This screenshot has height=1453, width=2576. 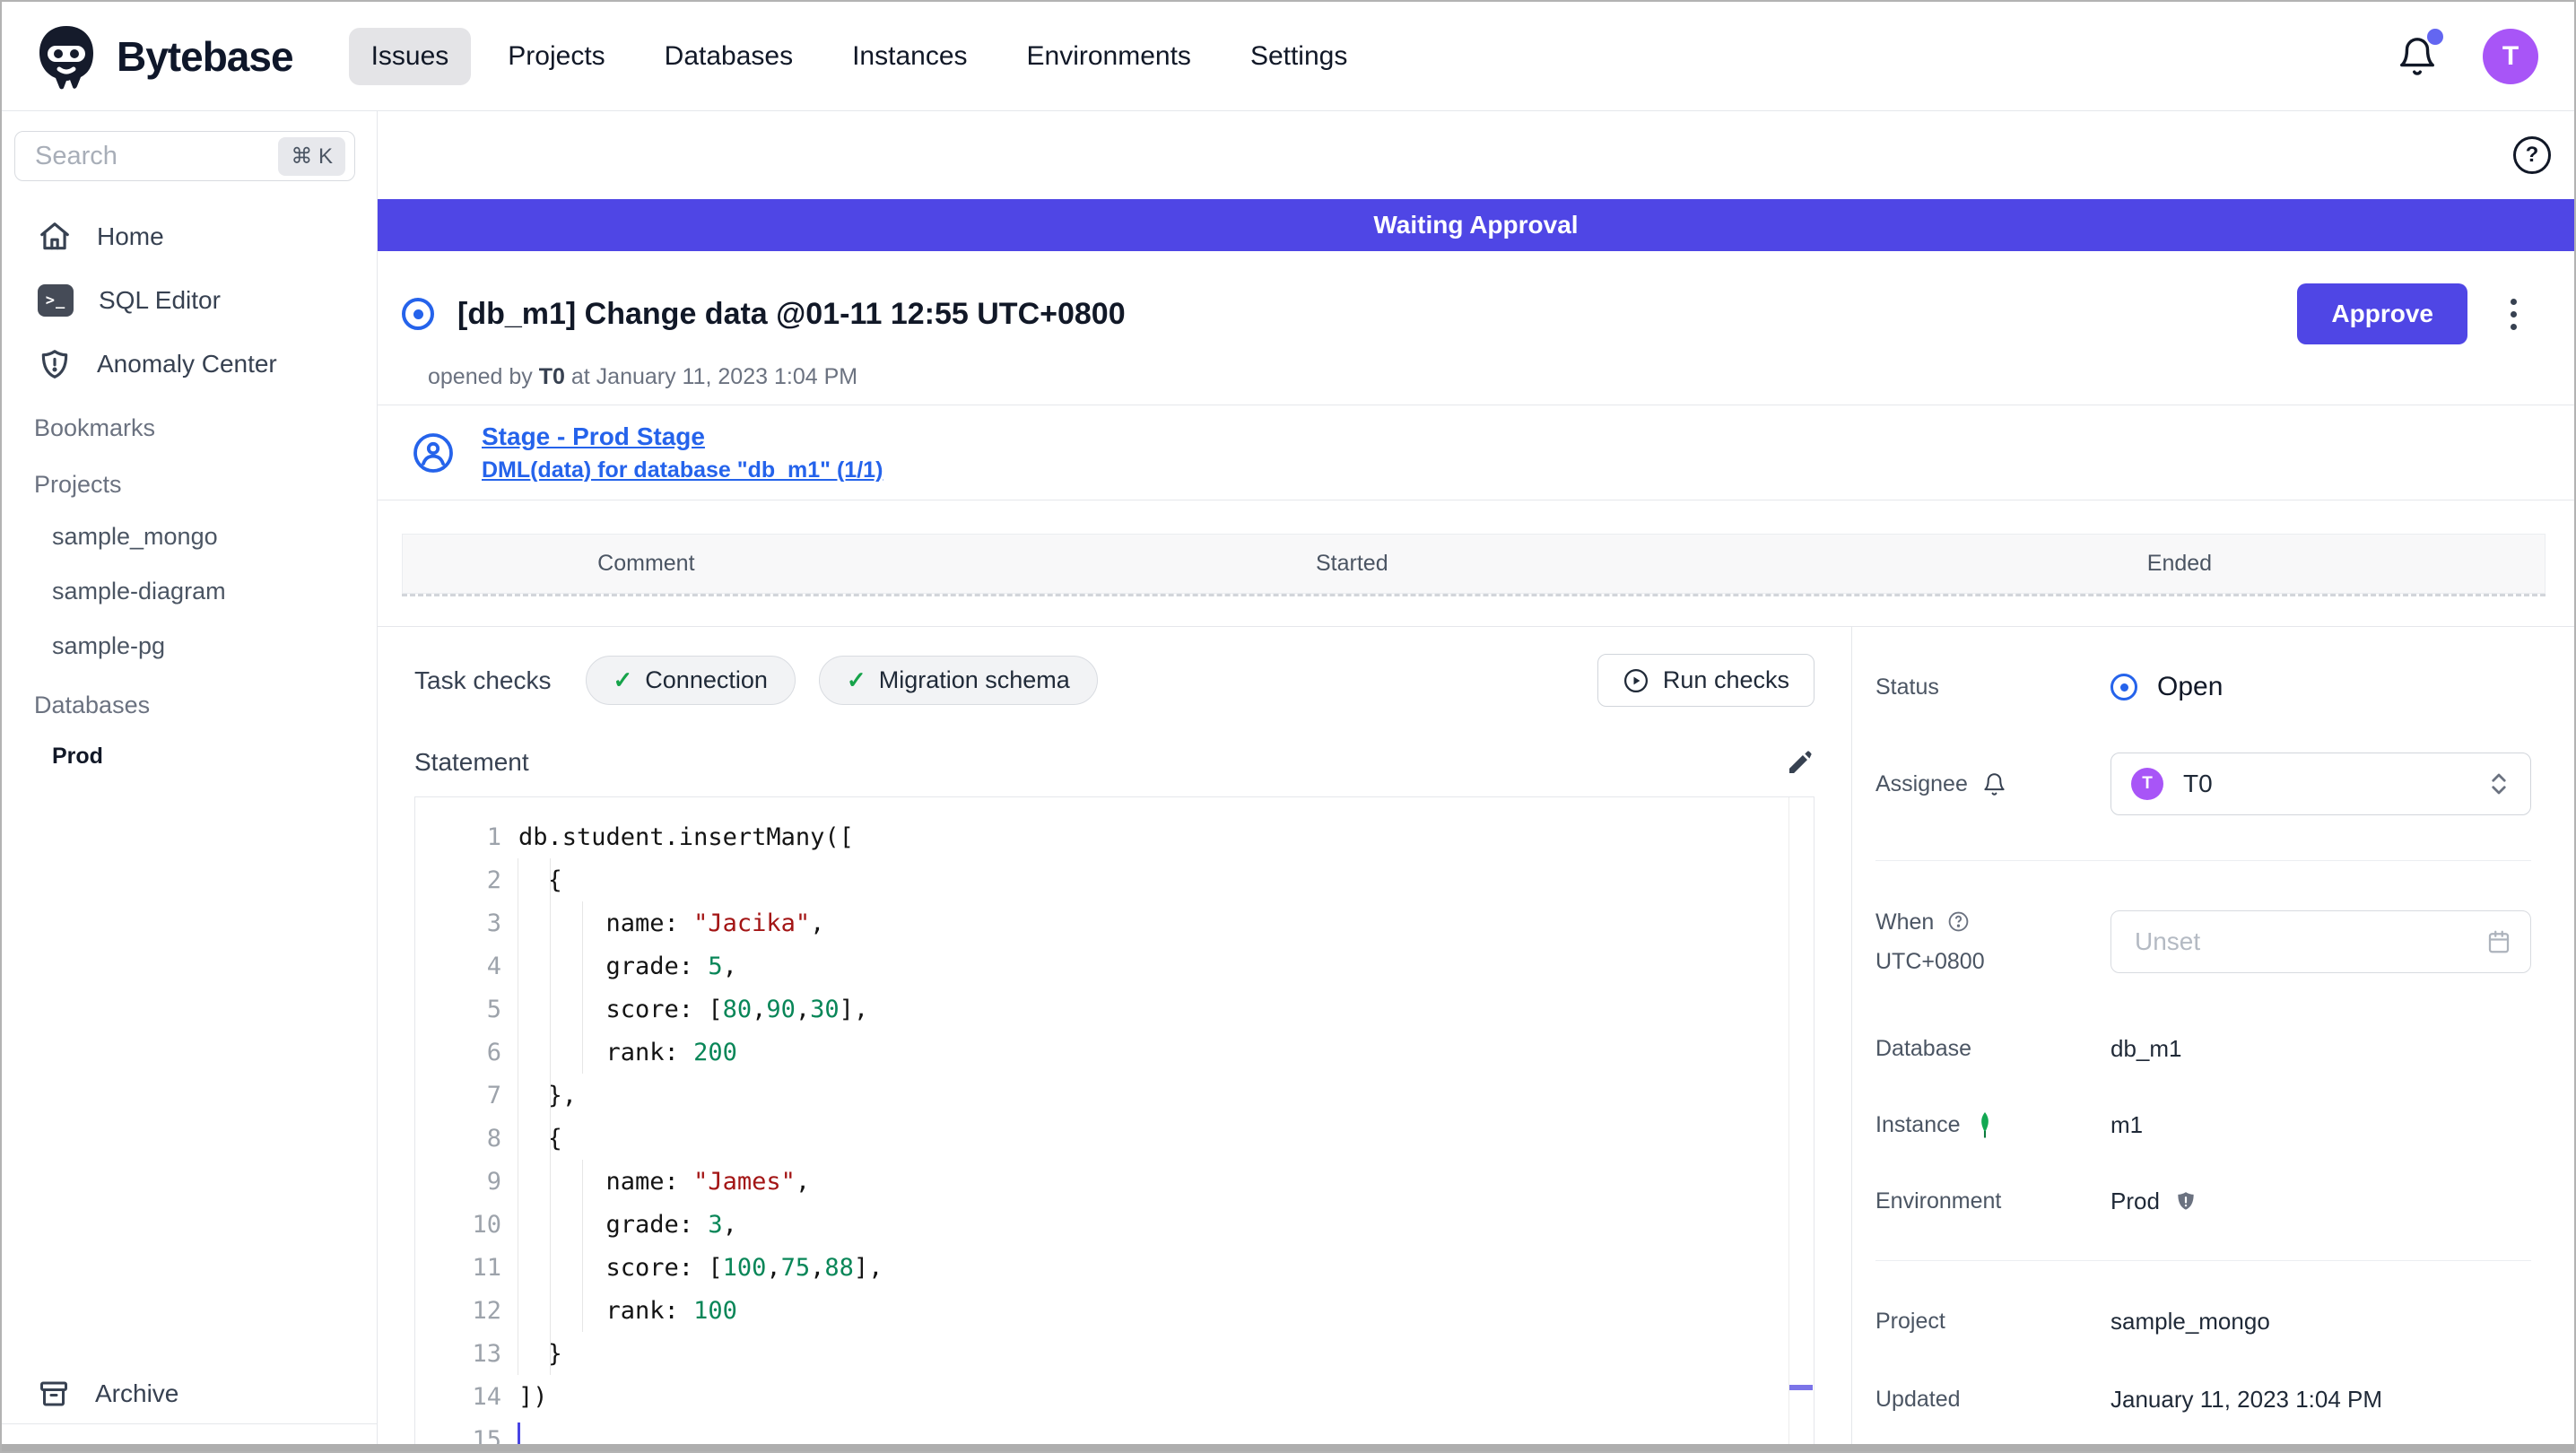 I want to click on line-number: 14, so click(x=486, y=1396).